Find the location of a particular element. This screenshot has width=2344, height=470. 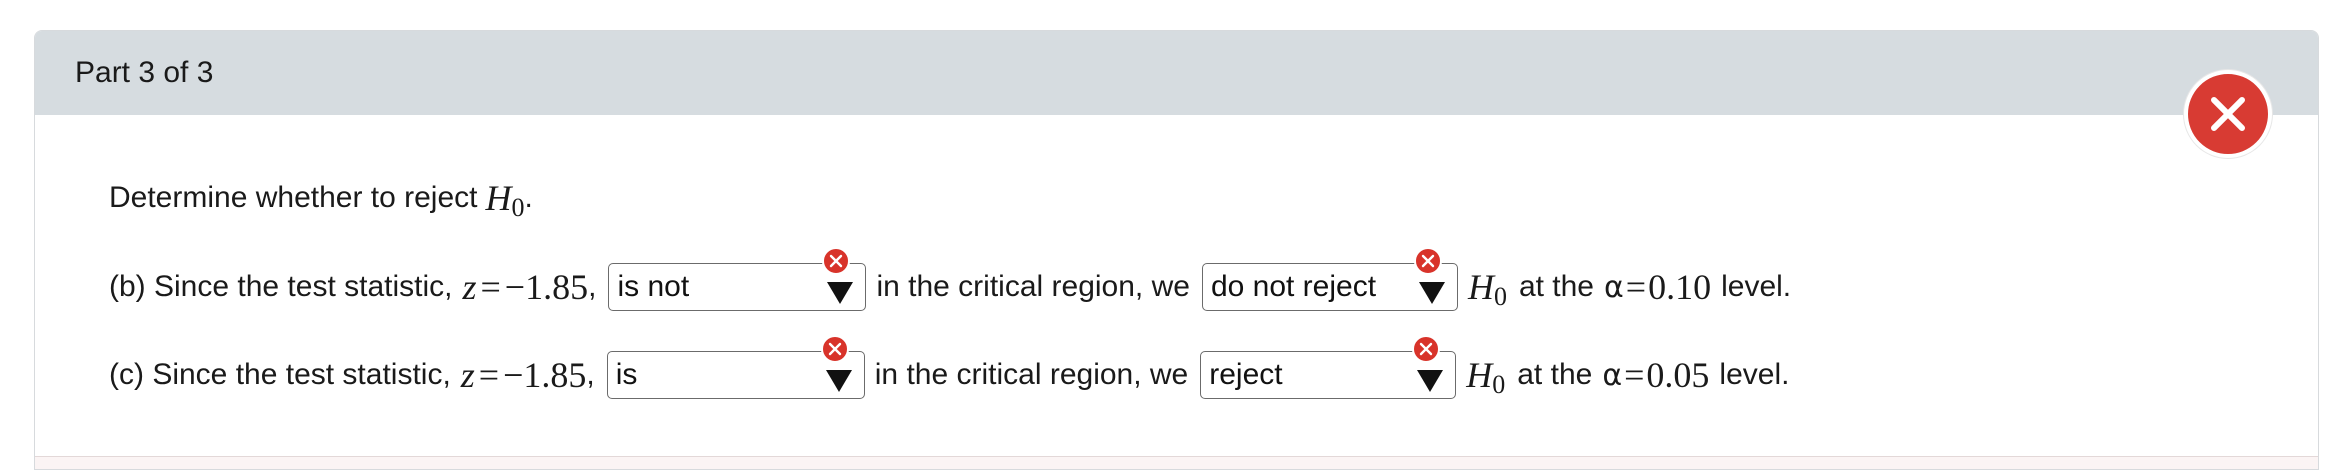

select-value: is not is located at coordinates (653, 286).